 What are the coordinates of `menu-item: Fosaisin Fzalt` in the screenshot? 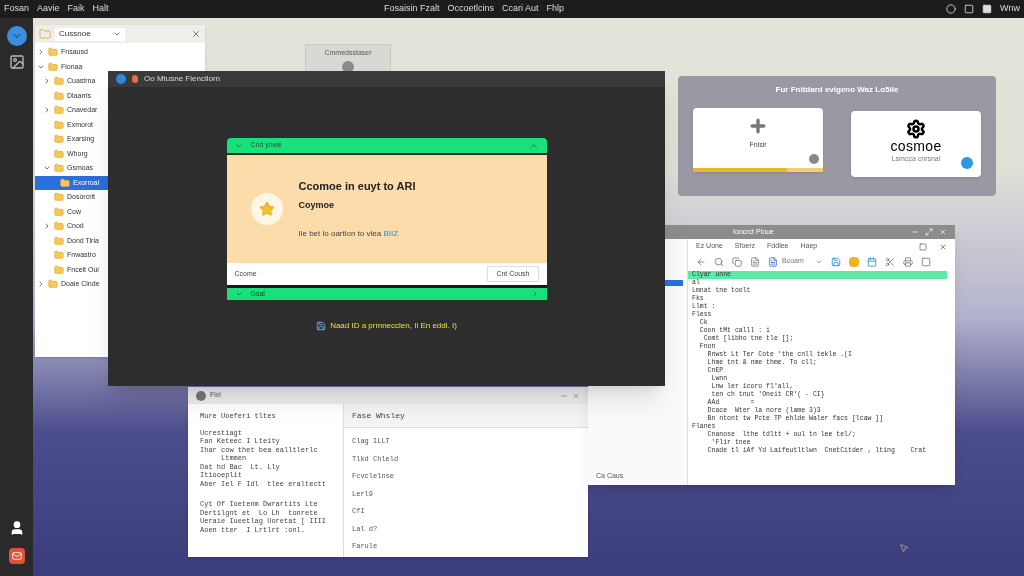 It's located at (412, 9).